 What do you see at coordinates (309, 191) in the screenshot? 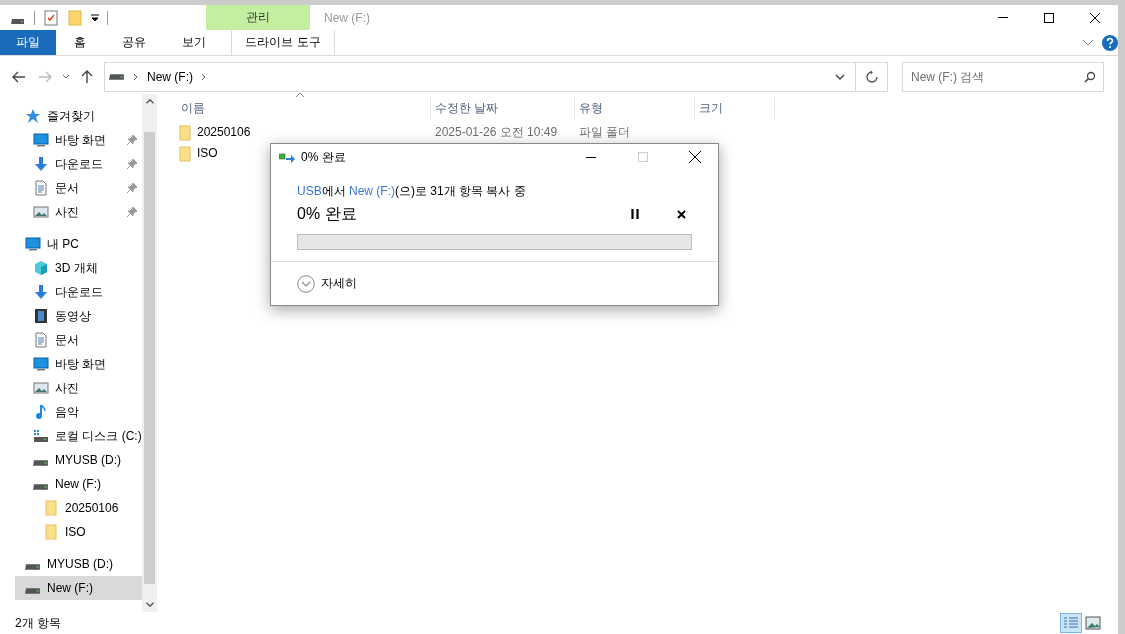
I see `location-link: USB` at bounding box center [309, 191].